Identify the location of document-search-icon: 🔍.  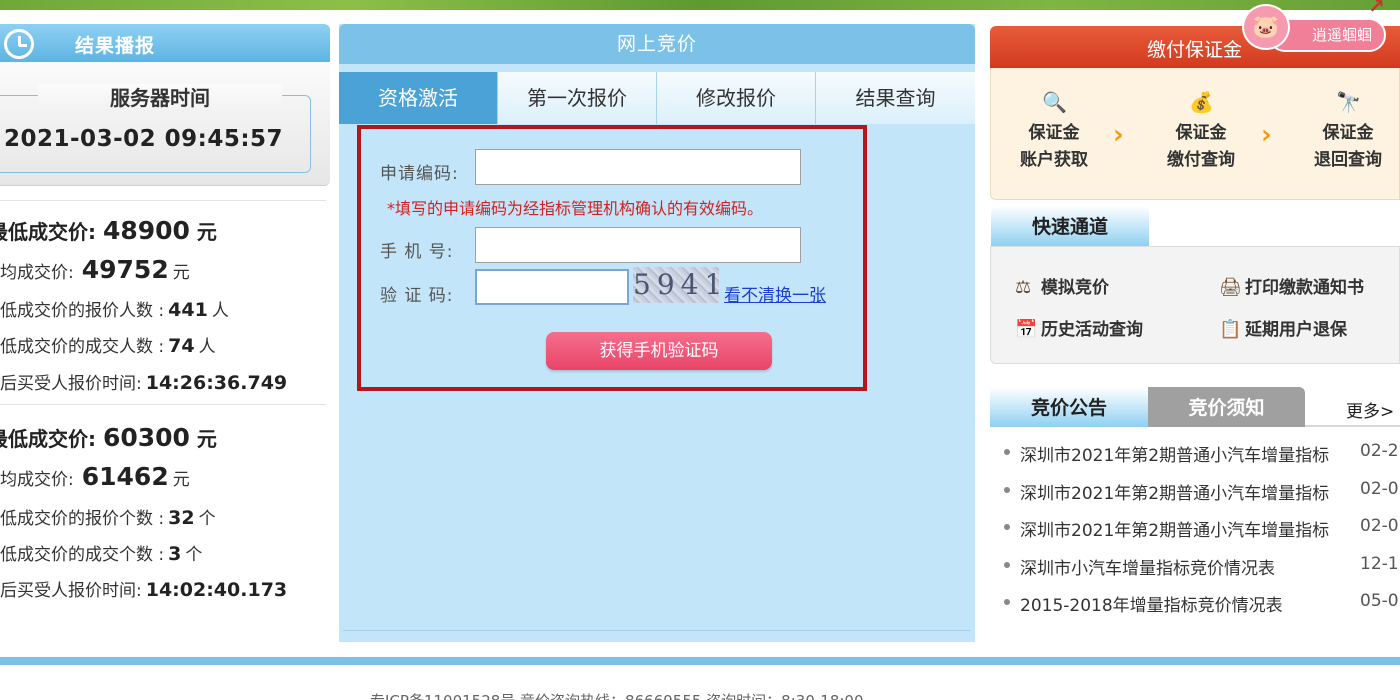
(1054, 102).